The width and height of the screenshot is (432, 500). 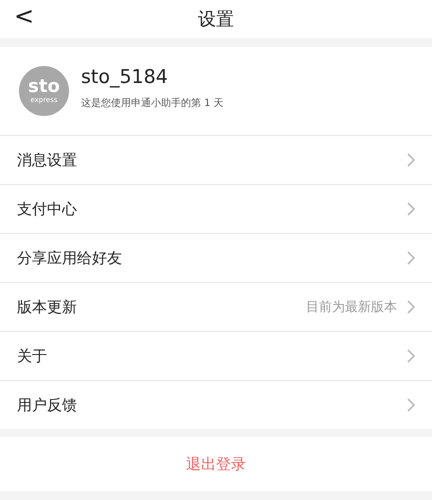 What do you see at coordinates (216, 306) in the screenshot?
I see `settings-item: 版本更新 目前为最新版本` at bounding box center [216, 306].